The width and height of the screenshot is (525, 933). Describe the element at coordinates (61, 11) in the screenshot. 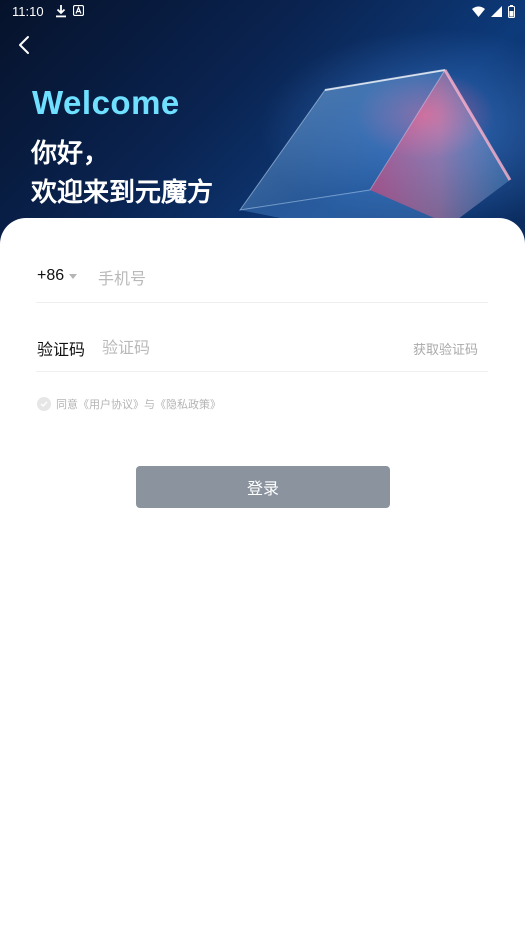

I see `download-icon` at that location.